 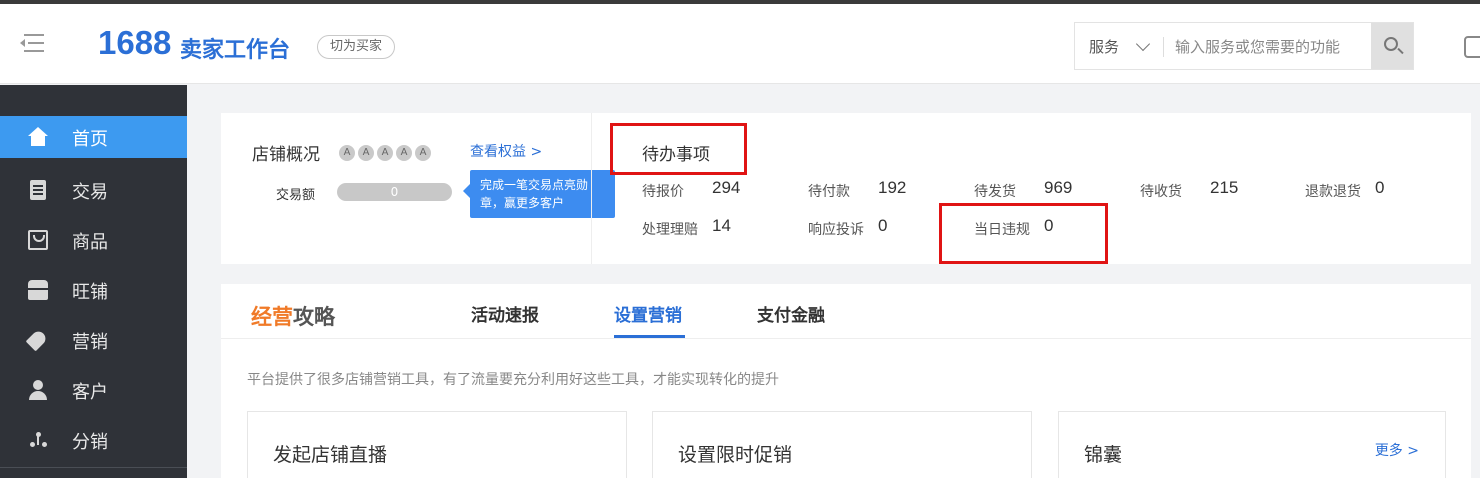 What do you see at coordinates (670, 230) in the screenshot?
I see `todo-label: 处理理赔` at bounding box center [670, 230].